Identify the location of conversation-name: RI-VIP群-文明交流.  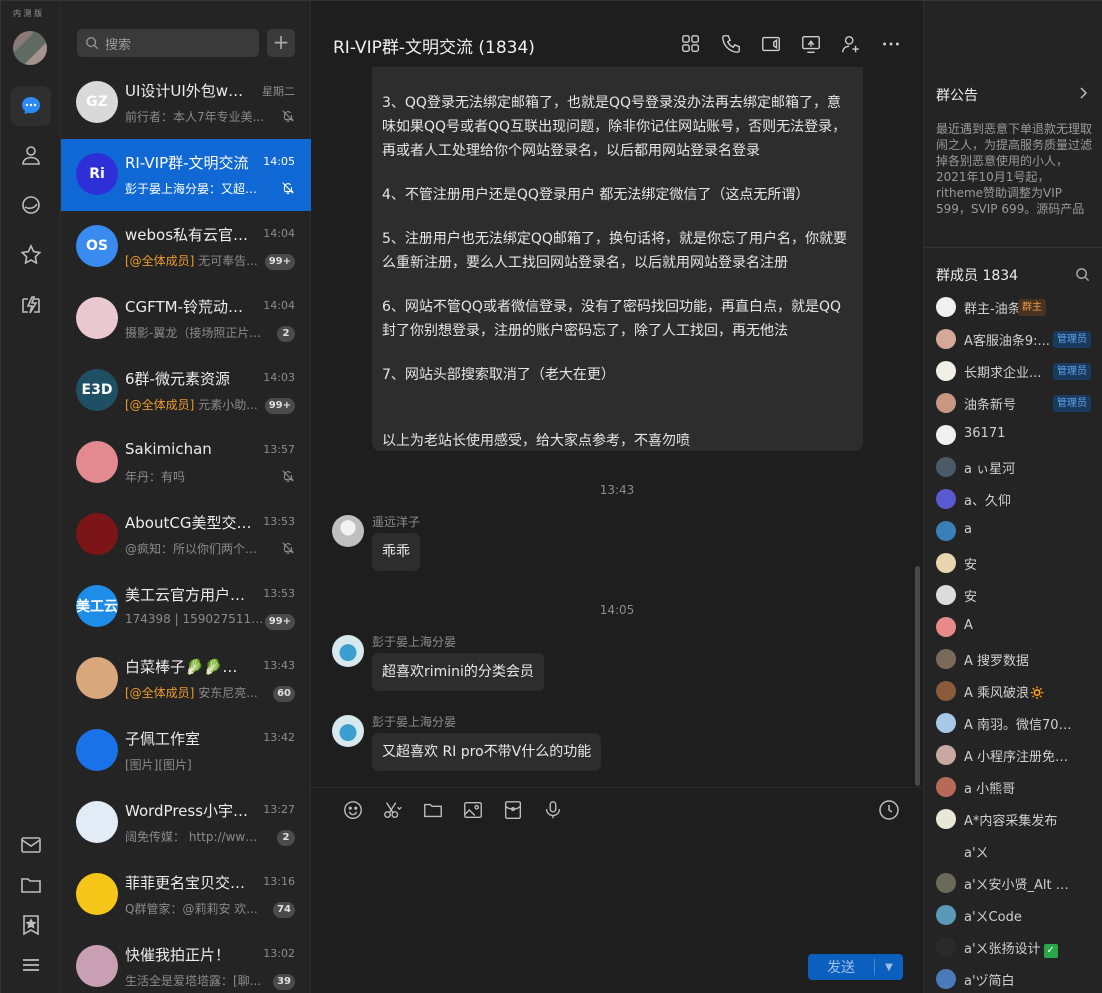
(187, 163).